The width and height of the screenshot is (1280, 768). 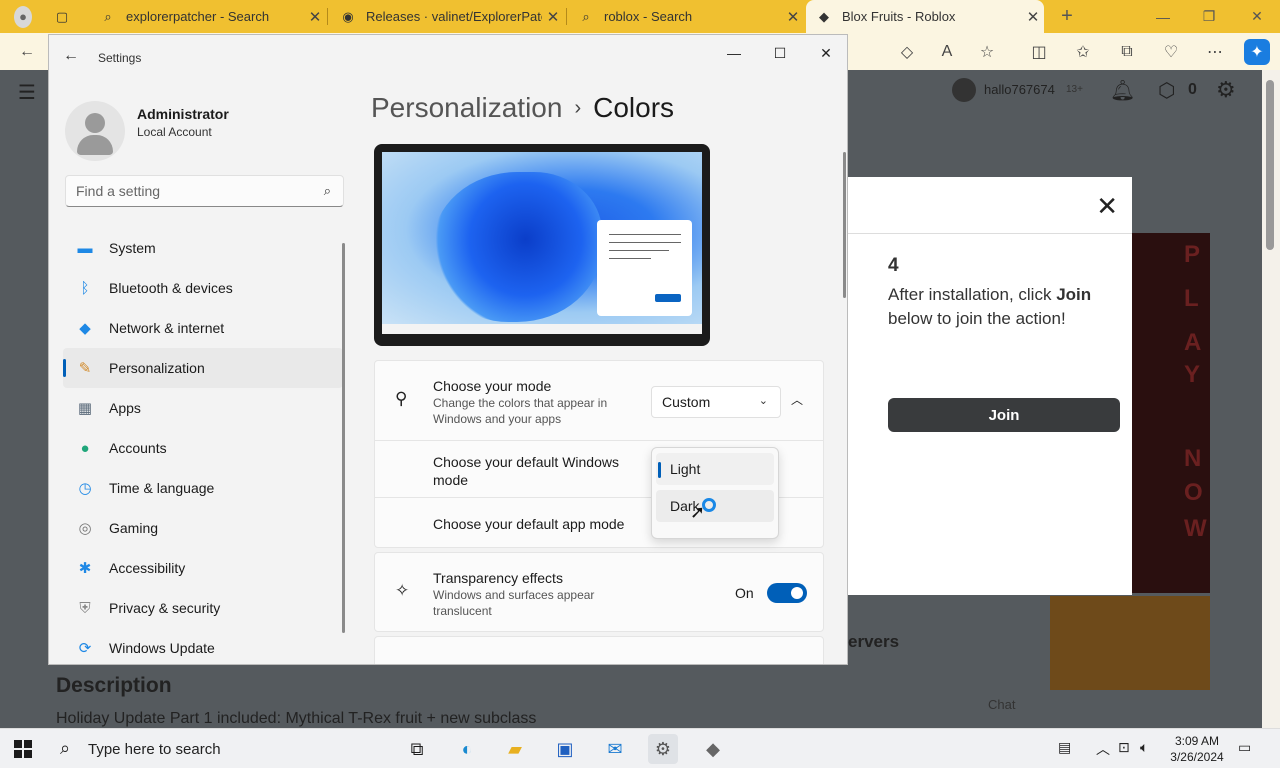 I want to click on hamburger-menu-icon: ☰, so click(x=27, y=92).